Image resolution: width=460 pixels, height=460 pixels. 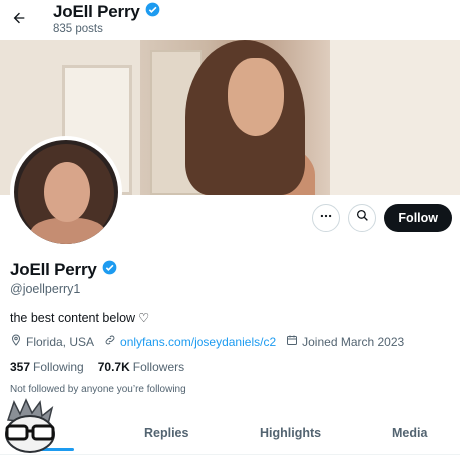 I want to click on user-handle: @joellperry1, so click(x=45, y=289).